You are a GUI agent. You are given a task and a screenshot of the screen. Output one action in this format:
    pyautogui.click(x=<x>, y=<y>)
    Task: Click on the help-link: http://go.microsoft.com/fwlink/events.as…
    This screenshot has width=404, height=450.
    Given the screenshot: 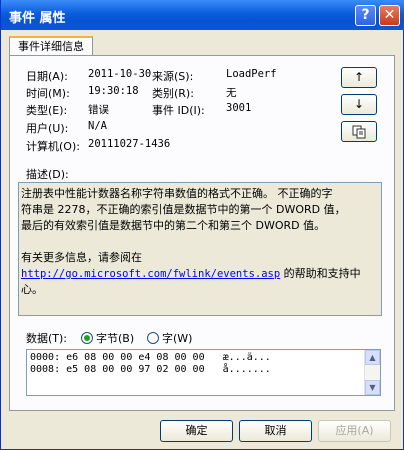 What is the action you would take?
    pyautogui.click(x=150, y=274)
    